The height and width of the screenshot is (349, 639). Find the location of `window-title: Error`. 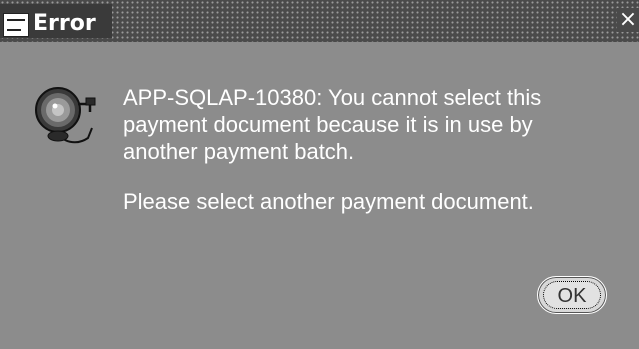

window-title: Error is located at coordinates (64, 23).